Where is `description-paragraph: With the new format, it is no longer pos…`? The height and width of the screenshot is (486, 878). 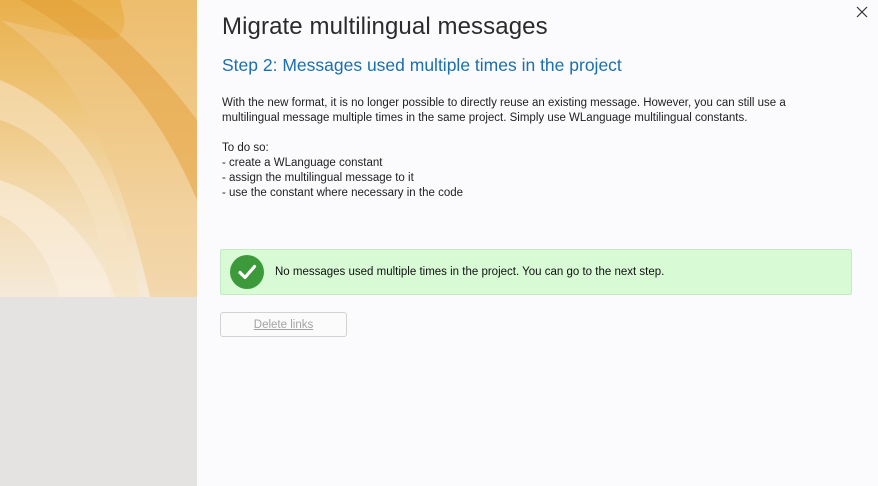 description-paragraph: With the new format, it is no longer pos… is located at coordinates (504, 110).